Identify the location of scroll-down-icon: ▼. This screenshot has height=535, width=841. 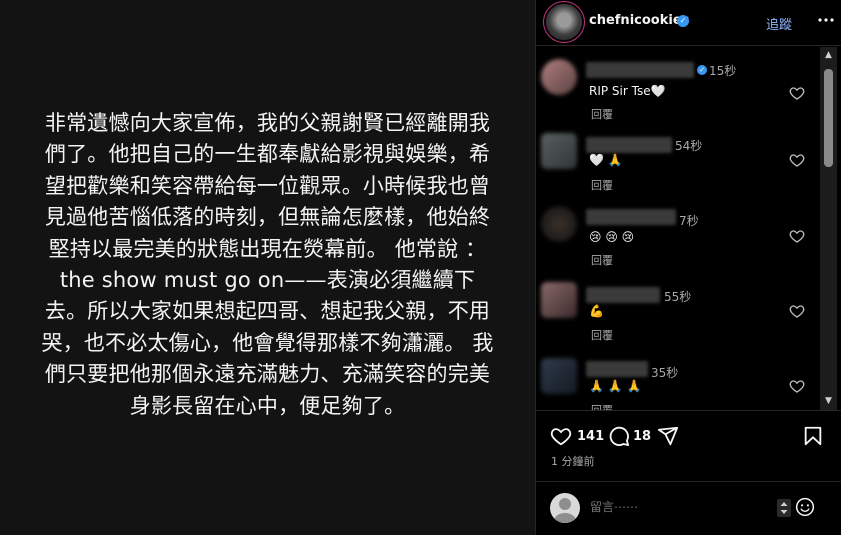
(828, 401).